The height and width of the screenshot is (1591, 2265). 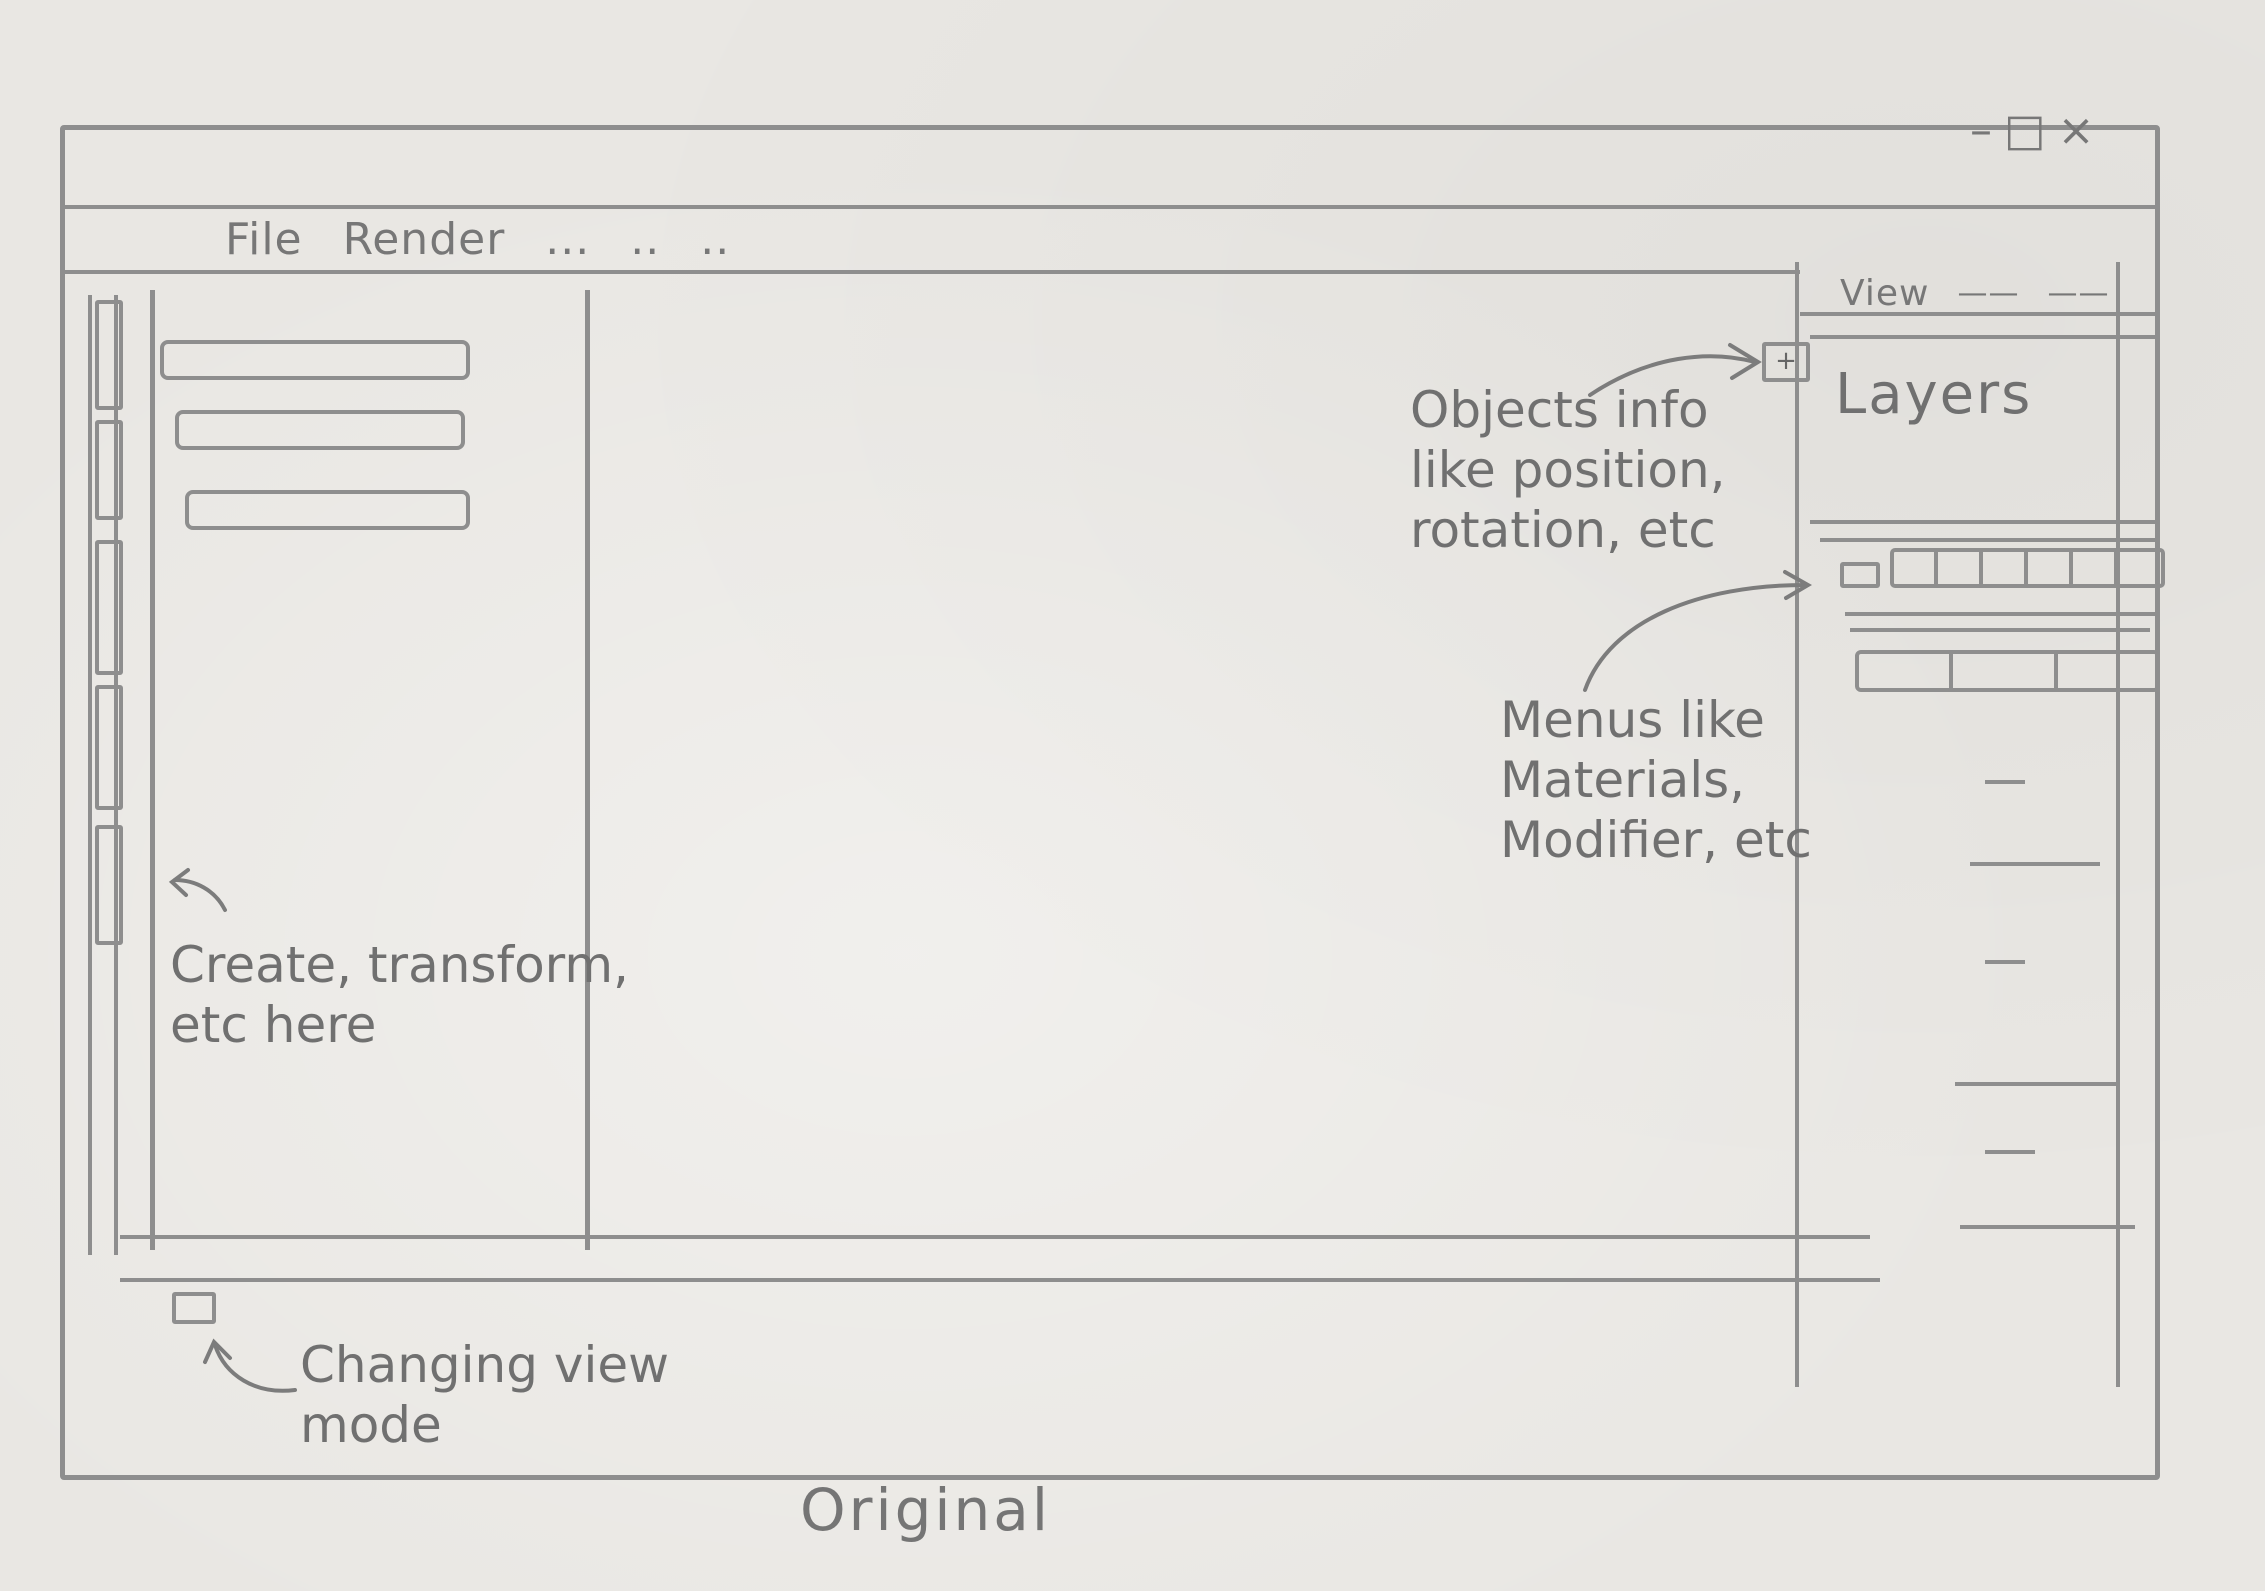 I want to click on arrow-to-tab-strip, so click(x=1695, y=637).